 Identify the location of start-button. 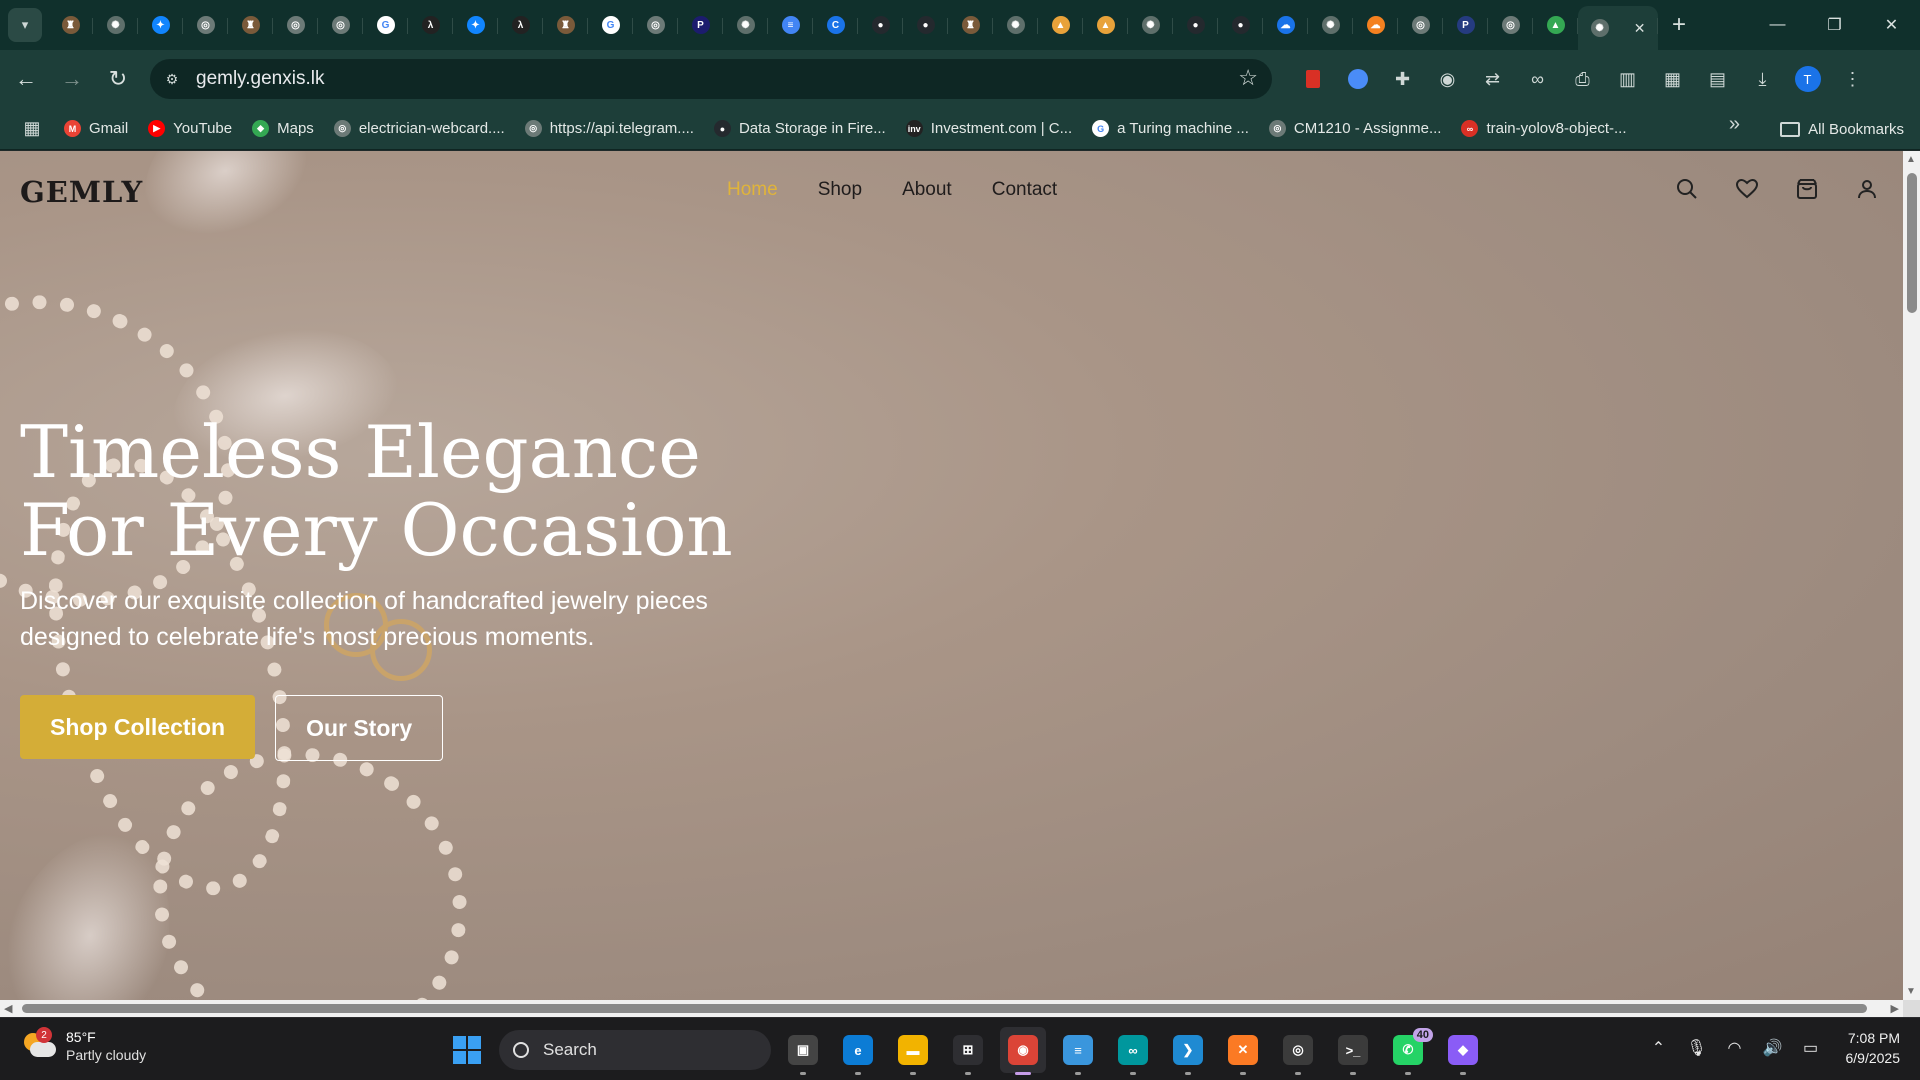
(467, 1050).